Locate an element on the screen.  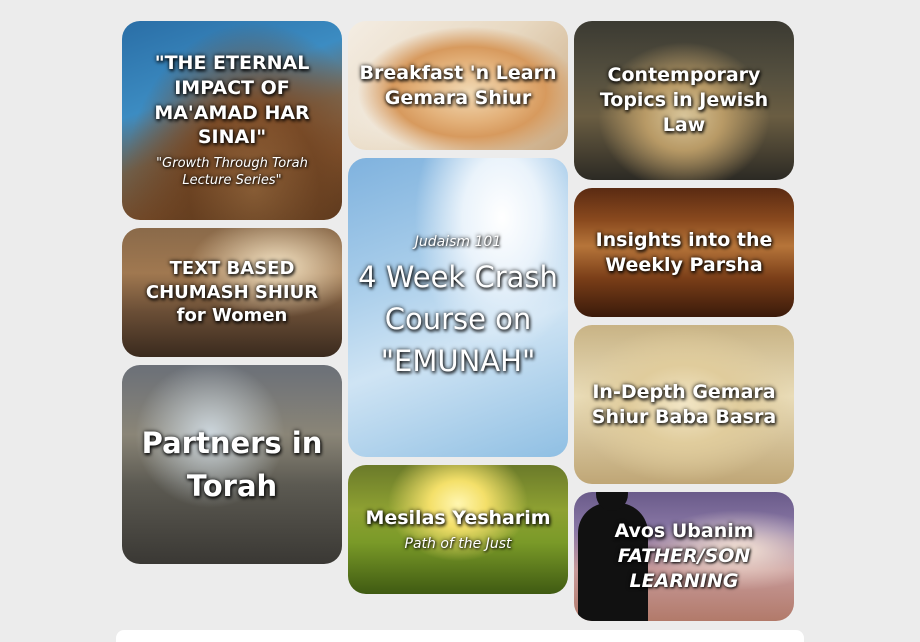
tile-title: Partners in Torah is located at coordinates (232, 464).